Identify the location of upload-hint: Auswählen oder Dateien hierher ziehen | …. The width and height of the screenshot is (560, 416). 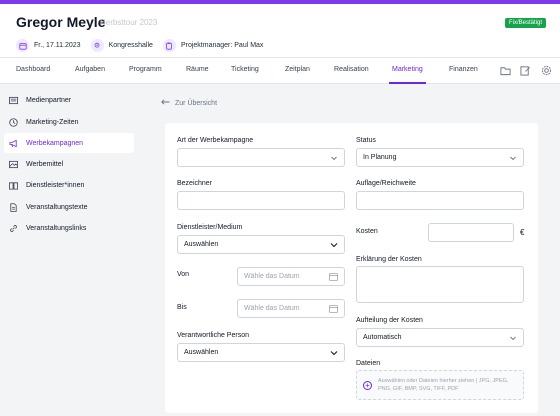
(443, 385).